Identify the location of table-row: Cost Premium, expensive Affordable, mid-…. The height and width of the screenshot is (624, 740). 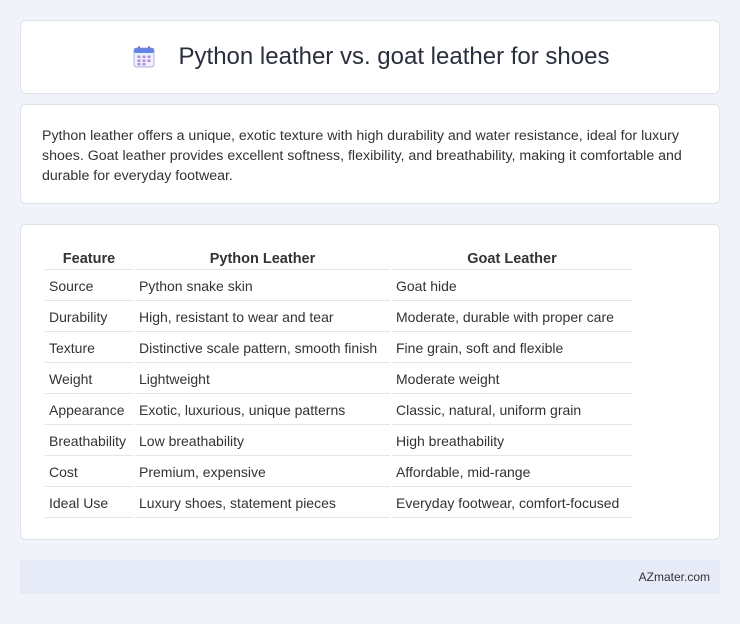
(338, 472).